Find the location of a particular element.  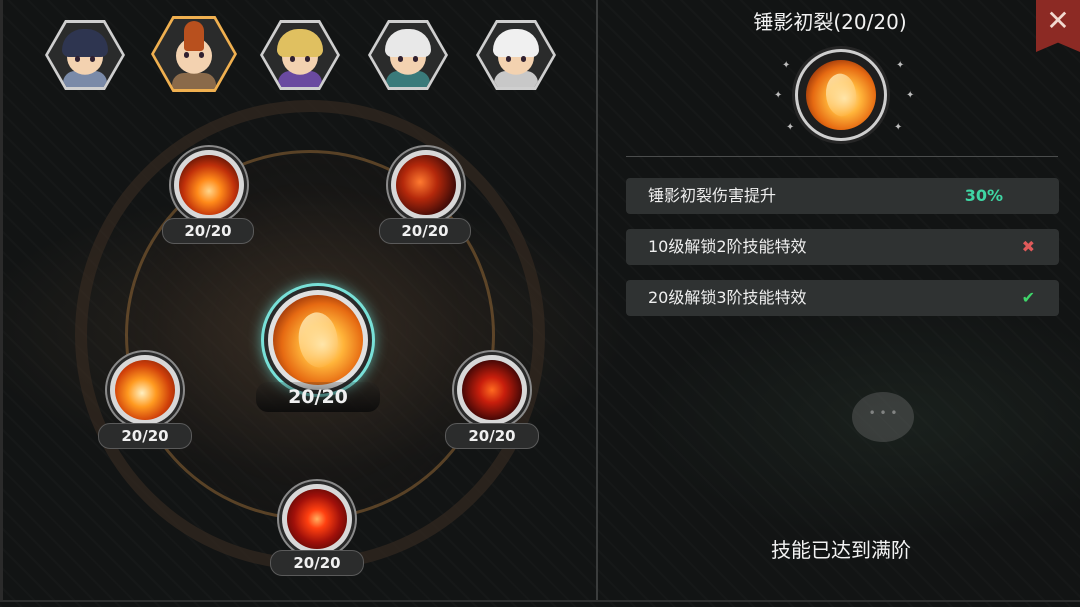

unlock-label: 20级解锁3阶技能特效 is located at coordinates (727, 297).